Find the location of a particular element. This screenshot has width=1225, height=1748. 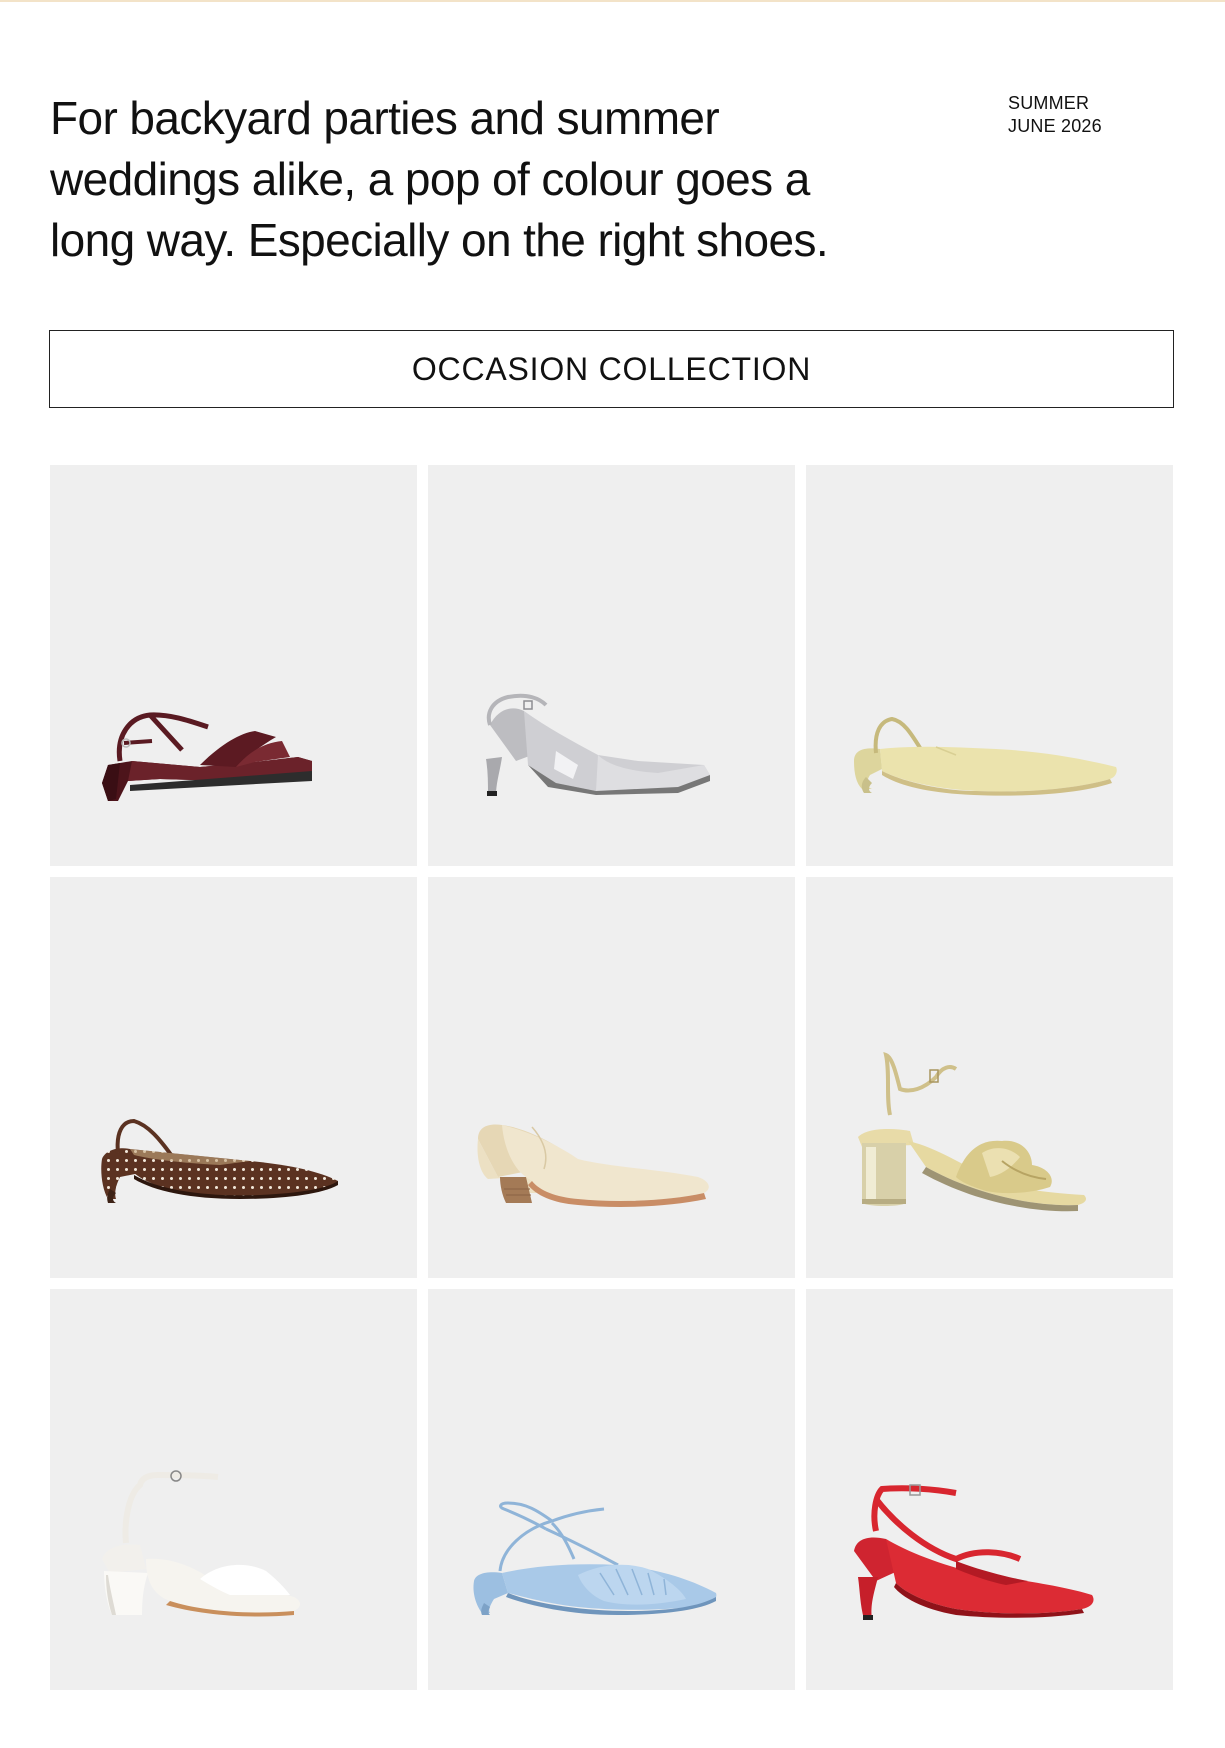

polka-dot-slingback-image is located at coordinates (219, 1160).